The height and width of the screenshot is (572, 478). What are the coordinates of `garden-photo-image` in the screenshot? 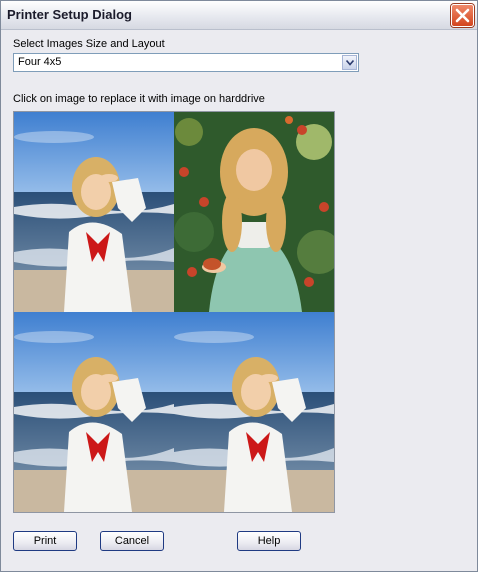 It's located at (254, 212).